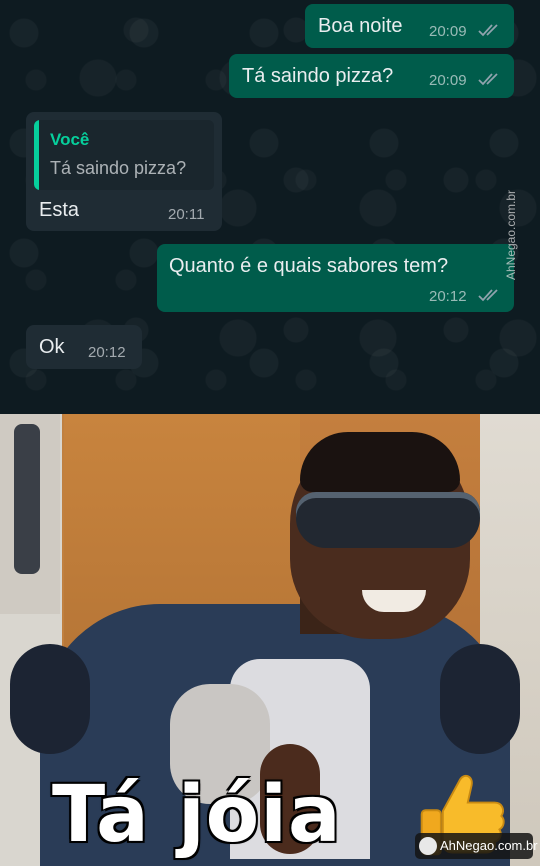 This screenshot has width=540, height=866. Describe the element at coordinates (428, 846) in the screenshot. I see `logo-icon` at that location.